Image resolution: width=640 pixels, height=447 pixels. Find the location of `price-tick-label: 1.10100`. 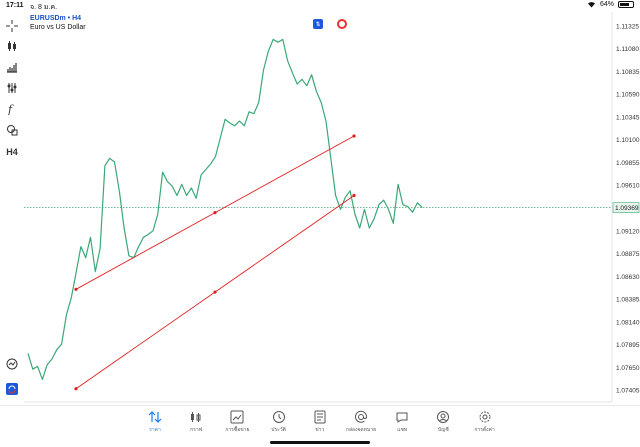

price-tick-label: 1.10100 is located at coordinates (628, 140).